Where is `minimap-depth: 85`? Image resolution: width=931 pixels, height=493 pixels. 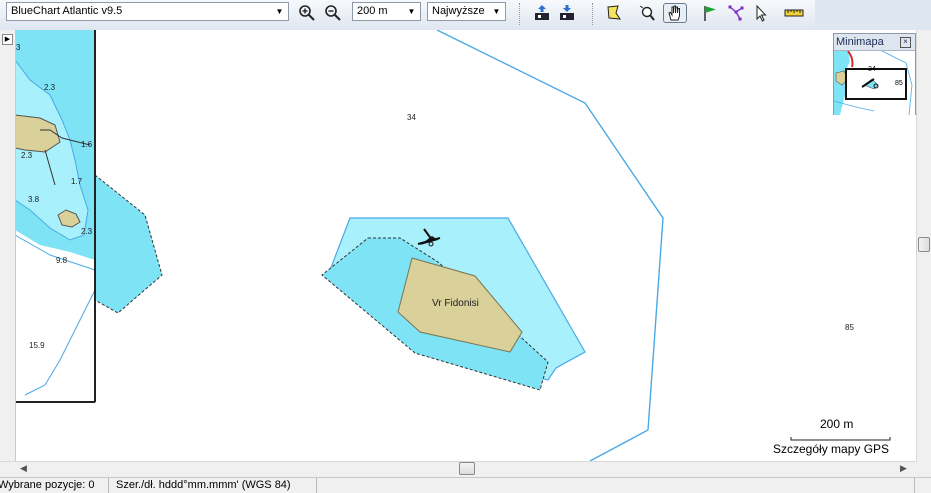
minimap-depth: 85 is located at coordinates (899, 83).